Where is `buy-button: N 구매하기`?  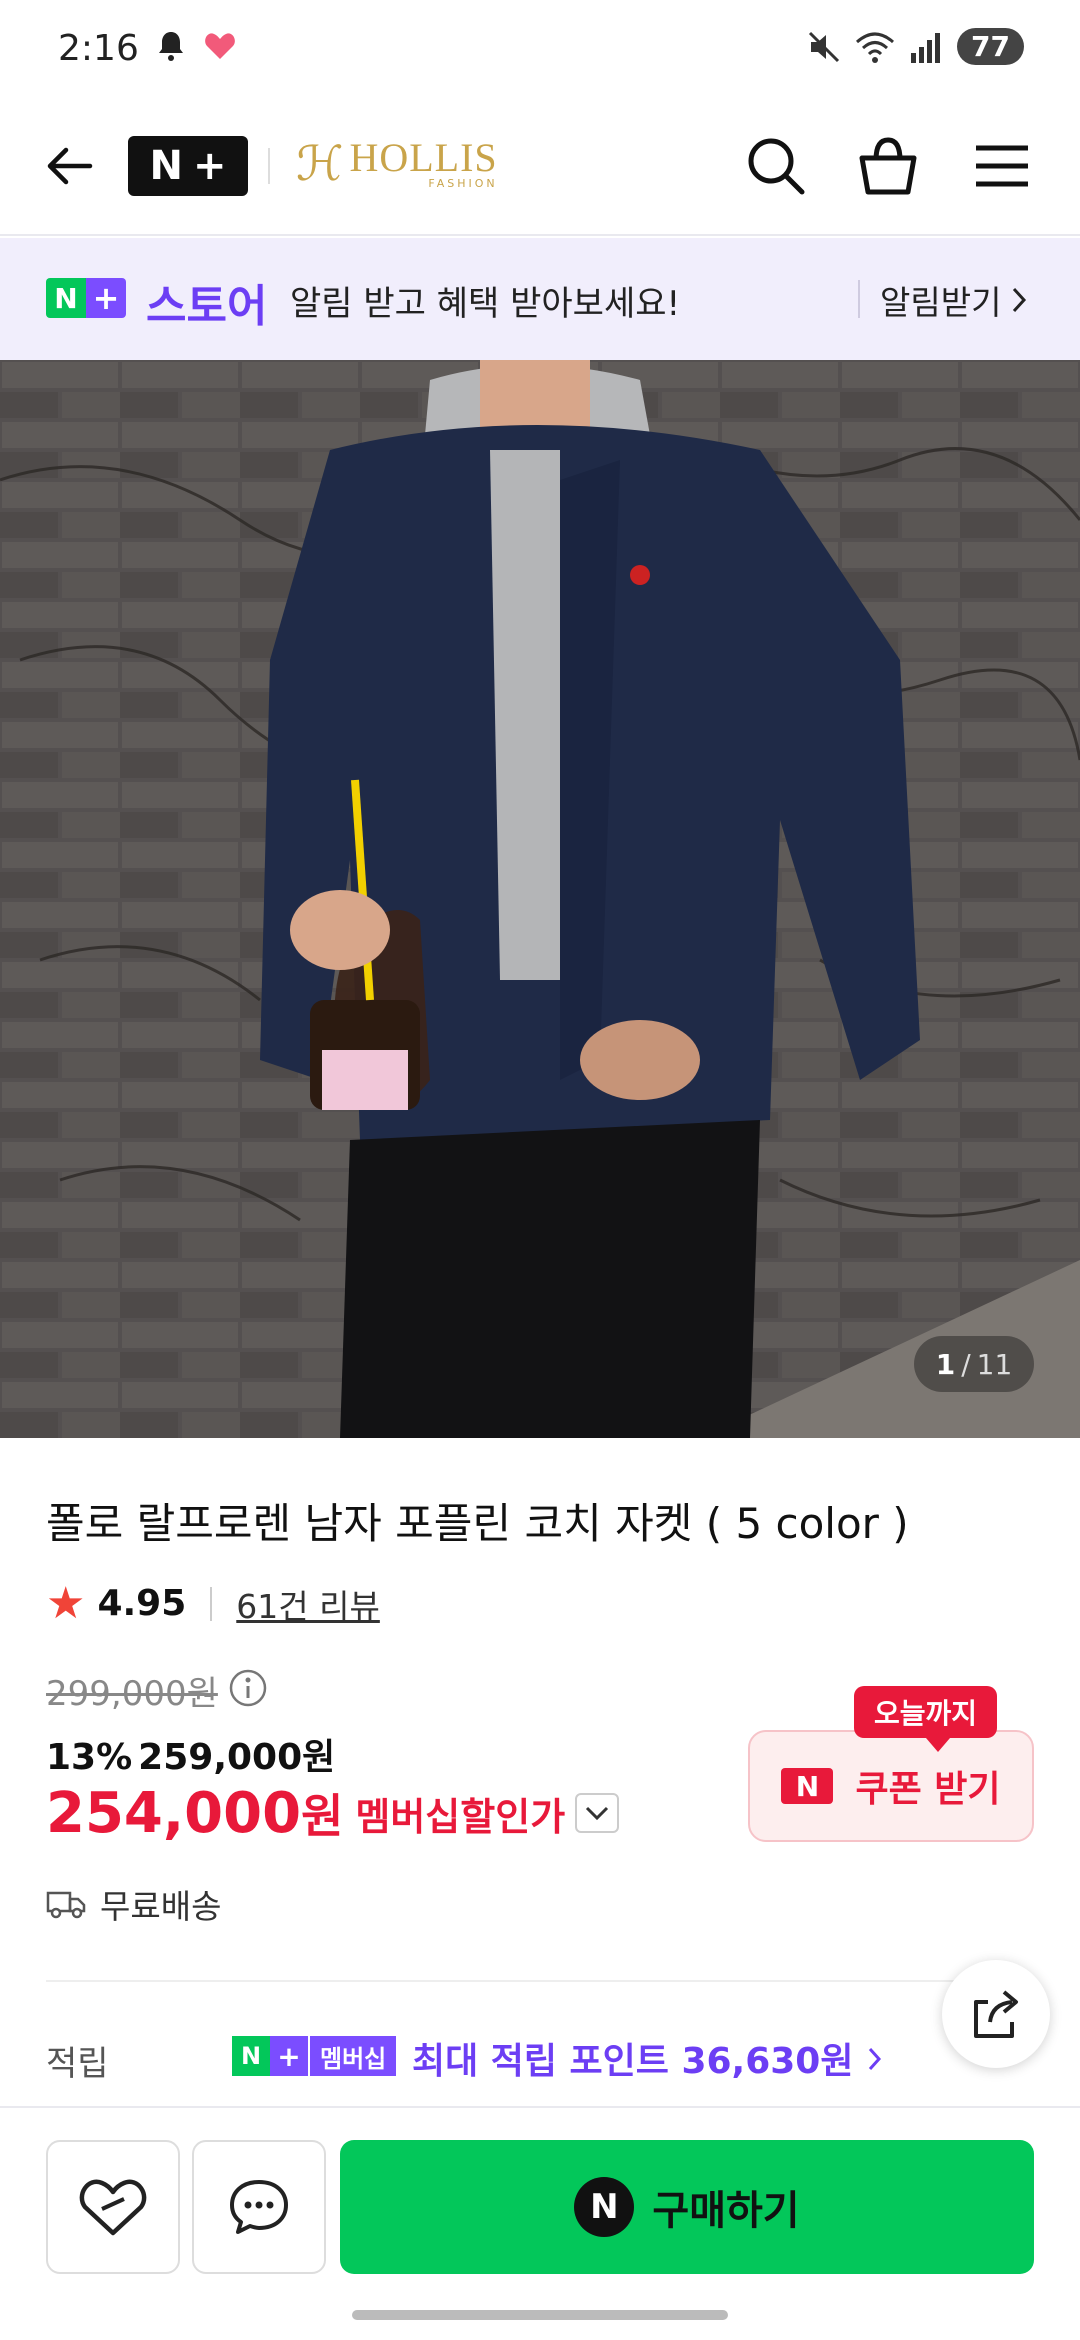
buy-button: N 구매하기 is located at coordinates (687, 2207).